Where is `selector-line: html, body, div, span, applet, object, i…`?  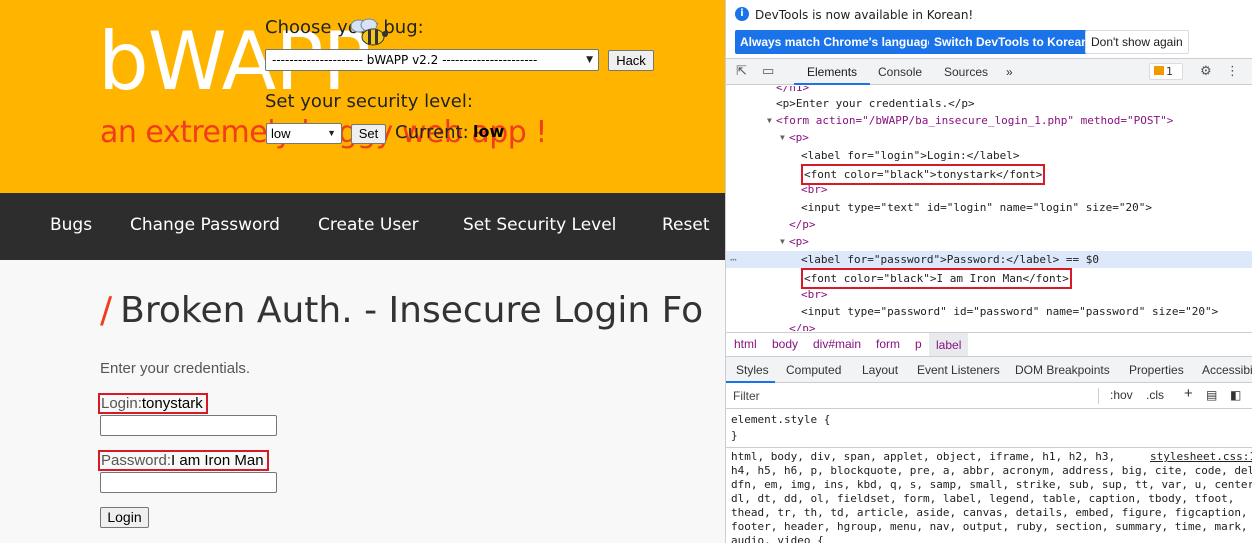
selector-line: html, body, div, span, applet, object, i… is located at coordinates (923, 456).